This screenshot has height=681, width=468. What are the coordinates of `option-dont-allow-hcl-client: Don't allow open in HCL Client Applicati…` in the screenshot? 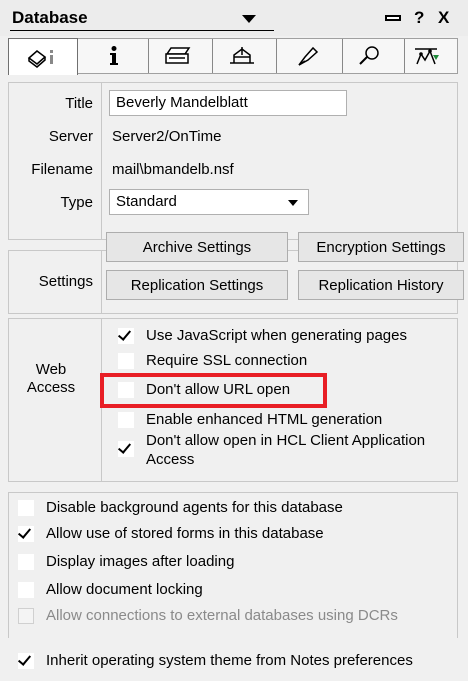 It's located at (288, 450).